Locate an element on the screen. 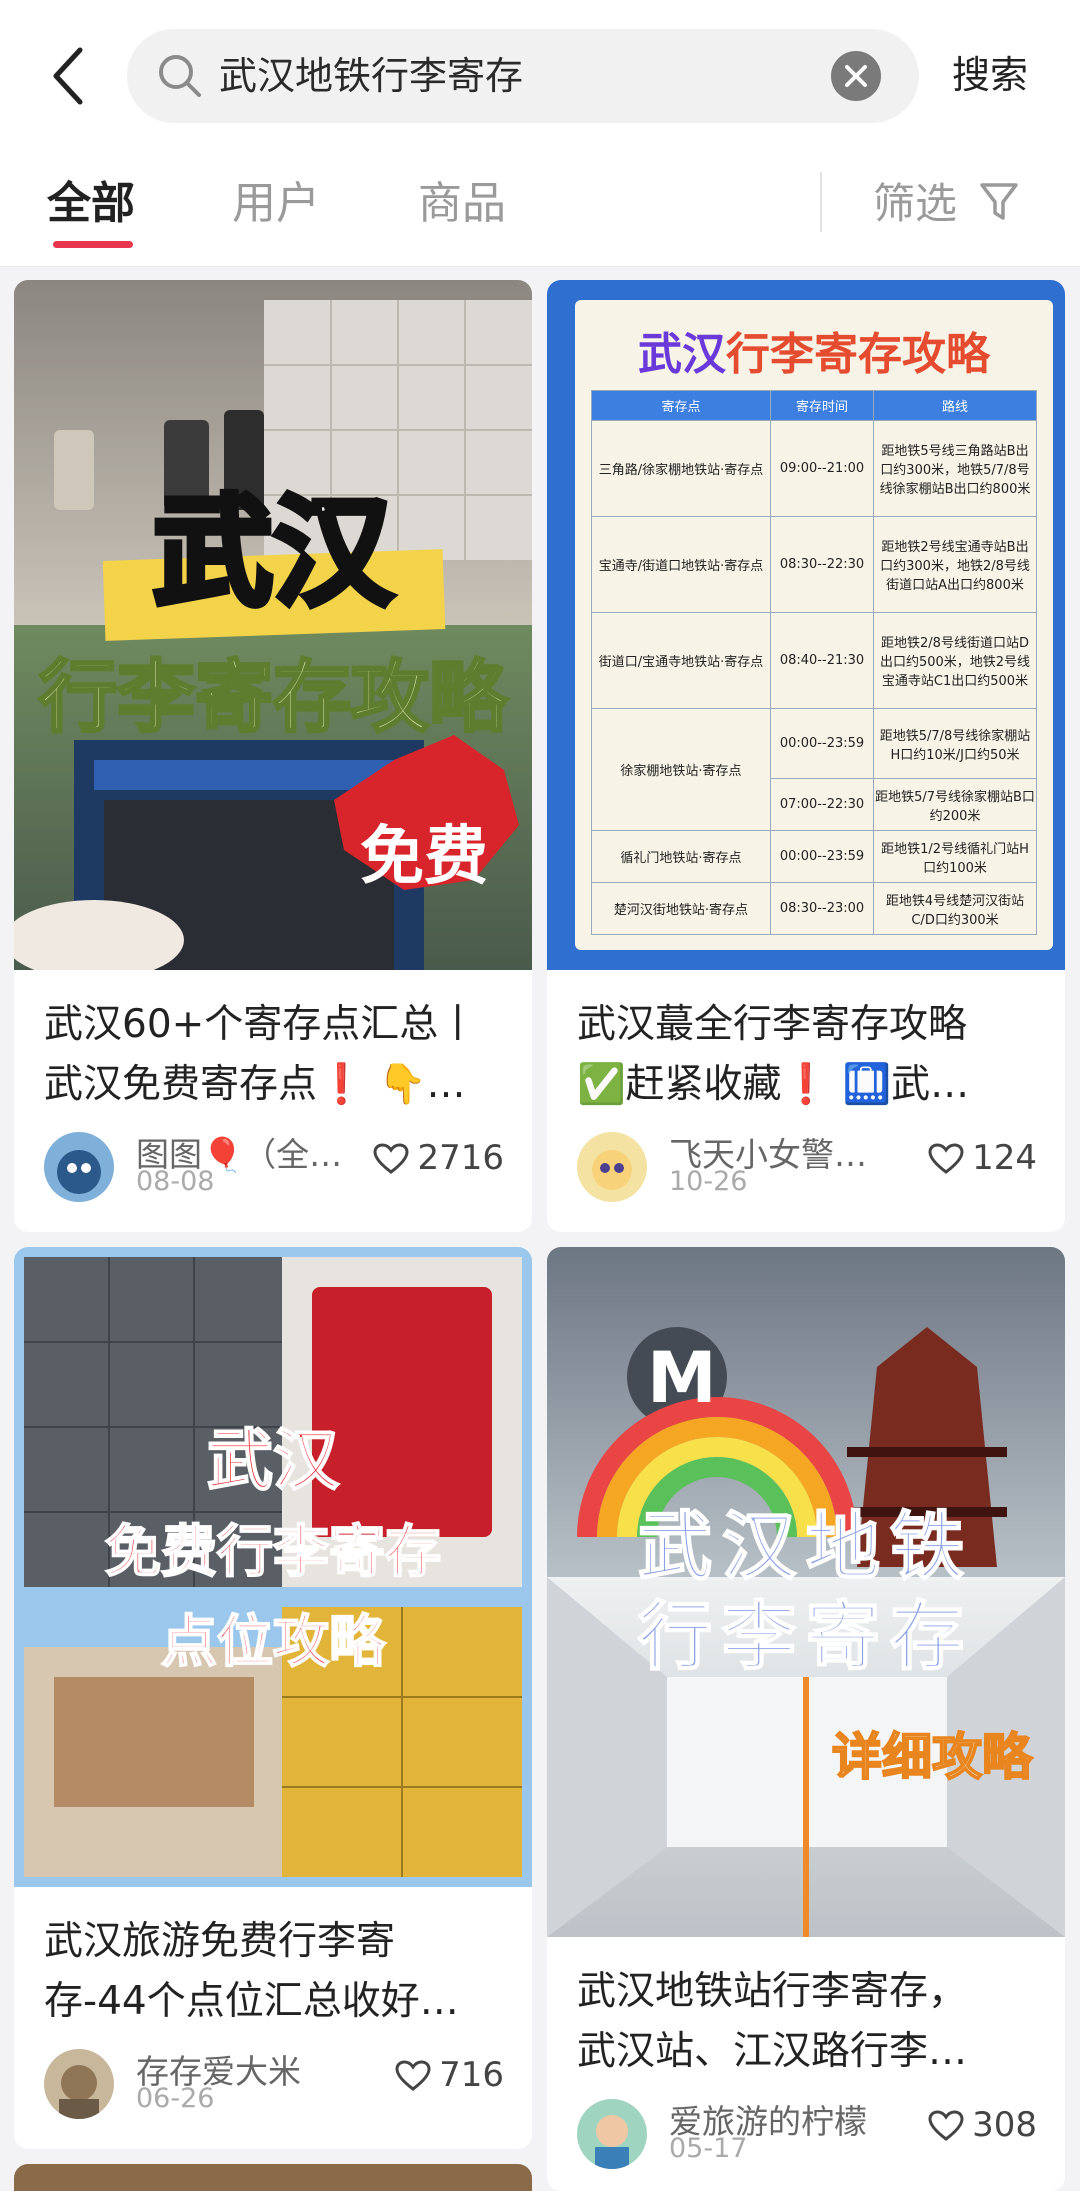 This screenshot has height=2191, width=1080. top-bar: 武汉地铁行李寄存 搜索 is located at coordinates (540, 75).